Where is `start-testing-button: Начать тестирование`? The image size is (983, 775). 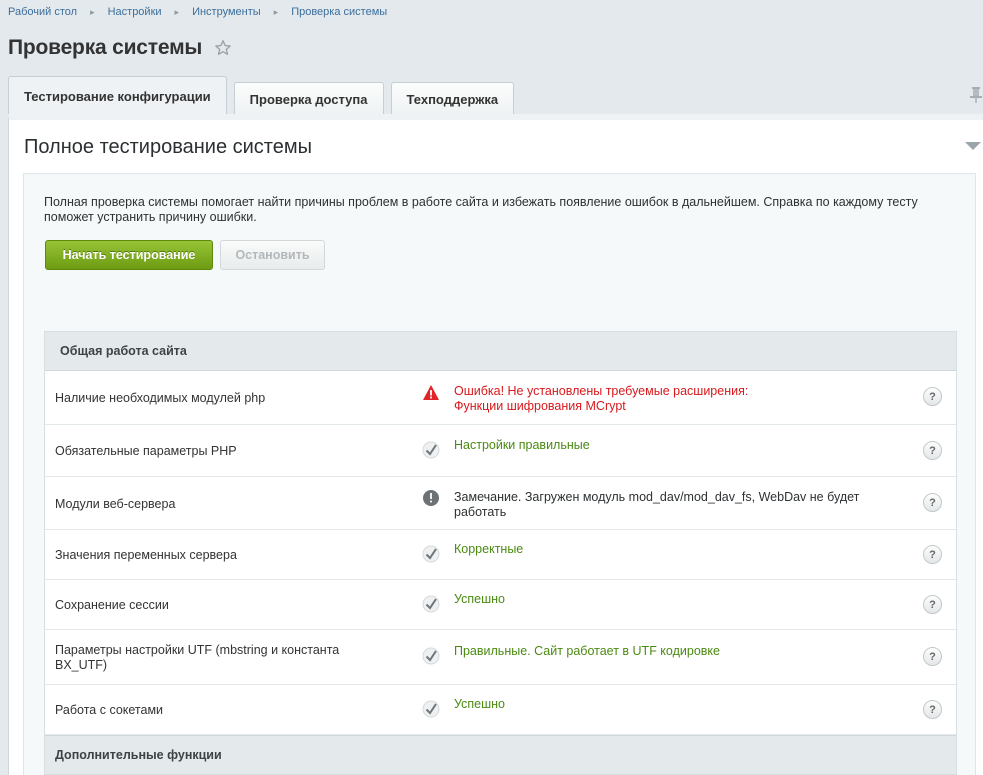
start-testing-button: Начать тестирование is located at coordinates (129, 255).